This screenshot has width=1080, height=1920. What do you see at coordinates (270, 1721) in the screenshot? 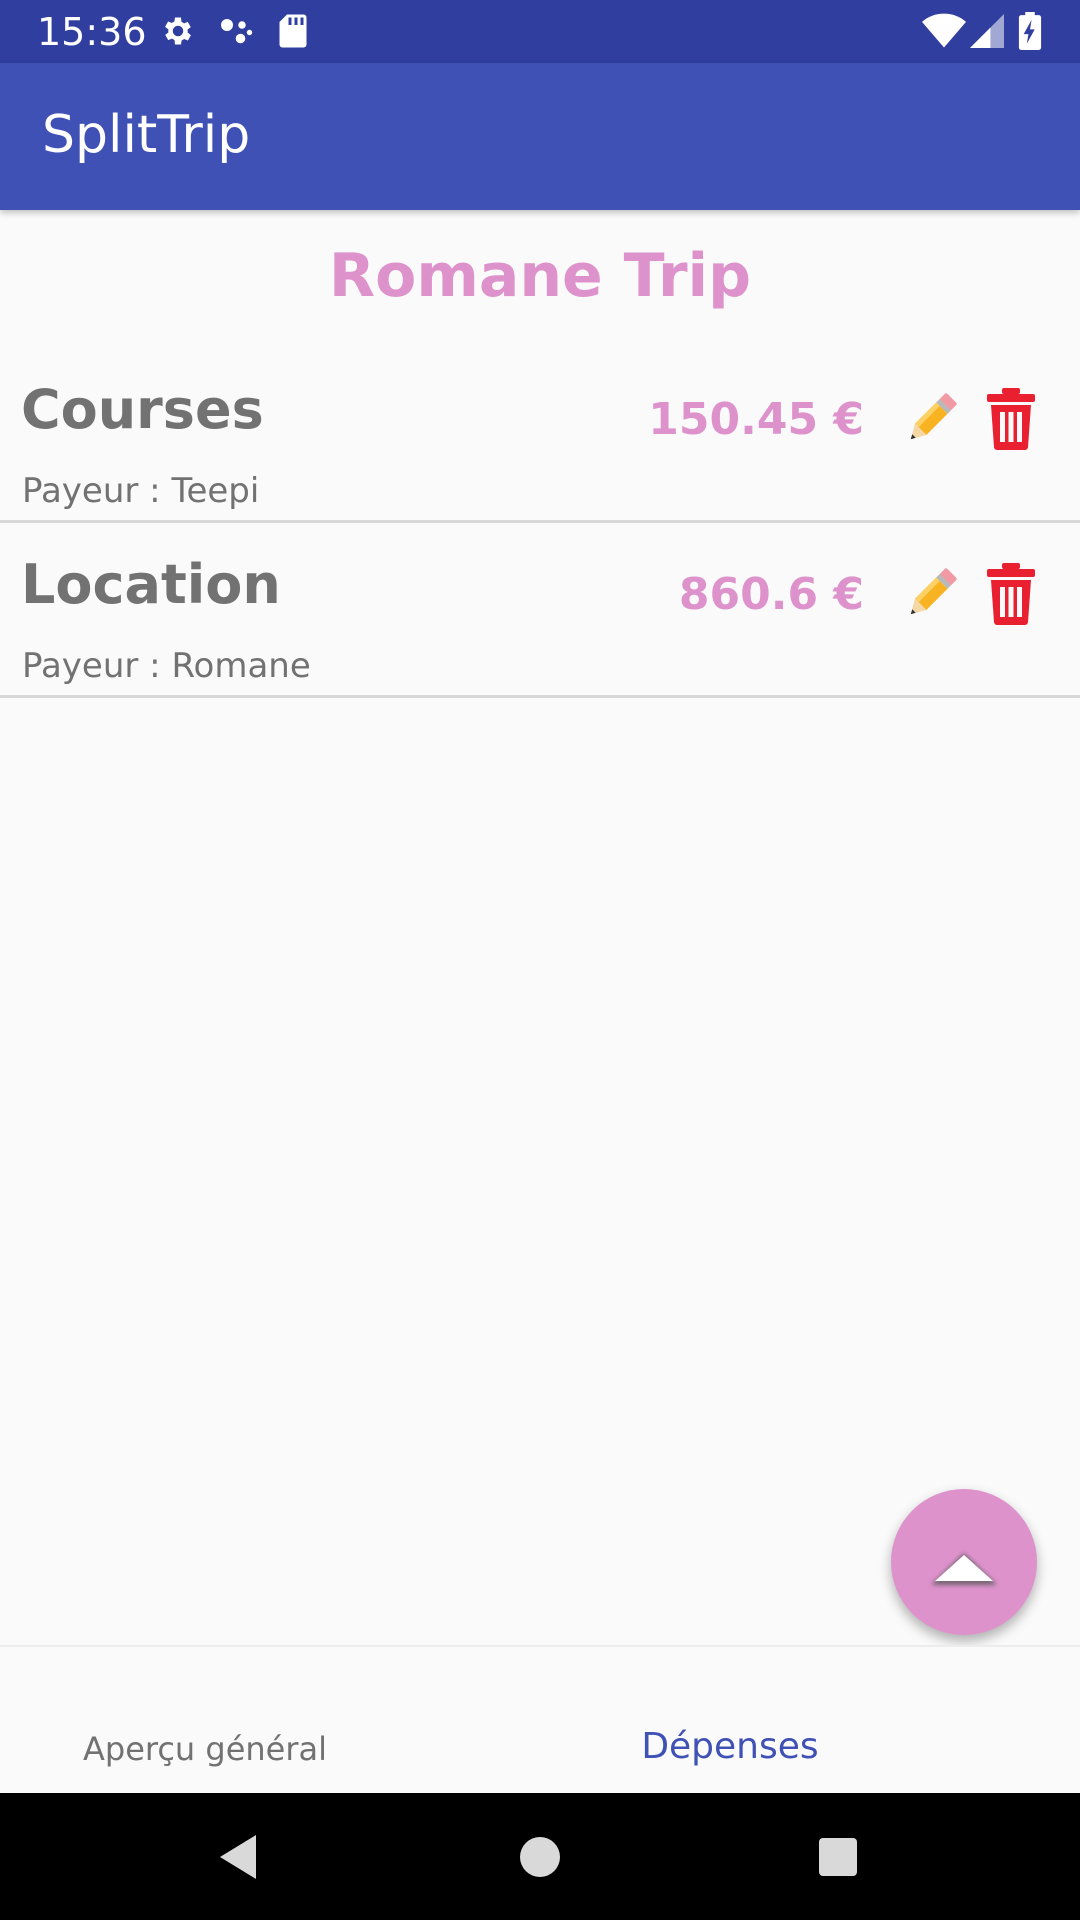
I see `tab-overview: Aperçu général` at bounding box center [270, 1721].